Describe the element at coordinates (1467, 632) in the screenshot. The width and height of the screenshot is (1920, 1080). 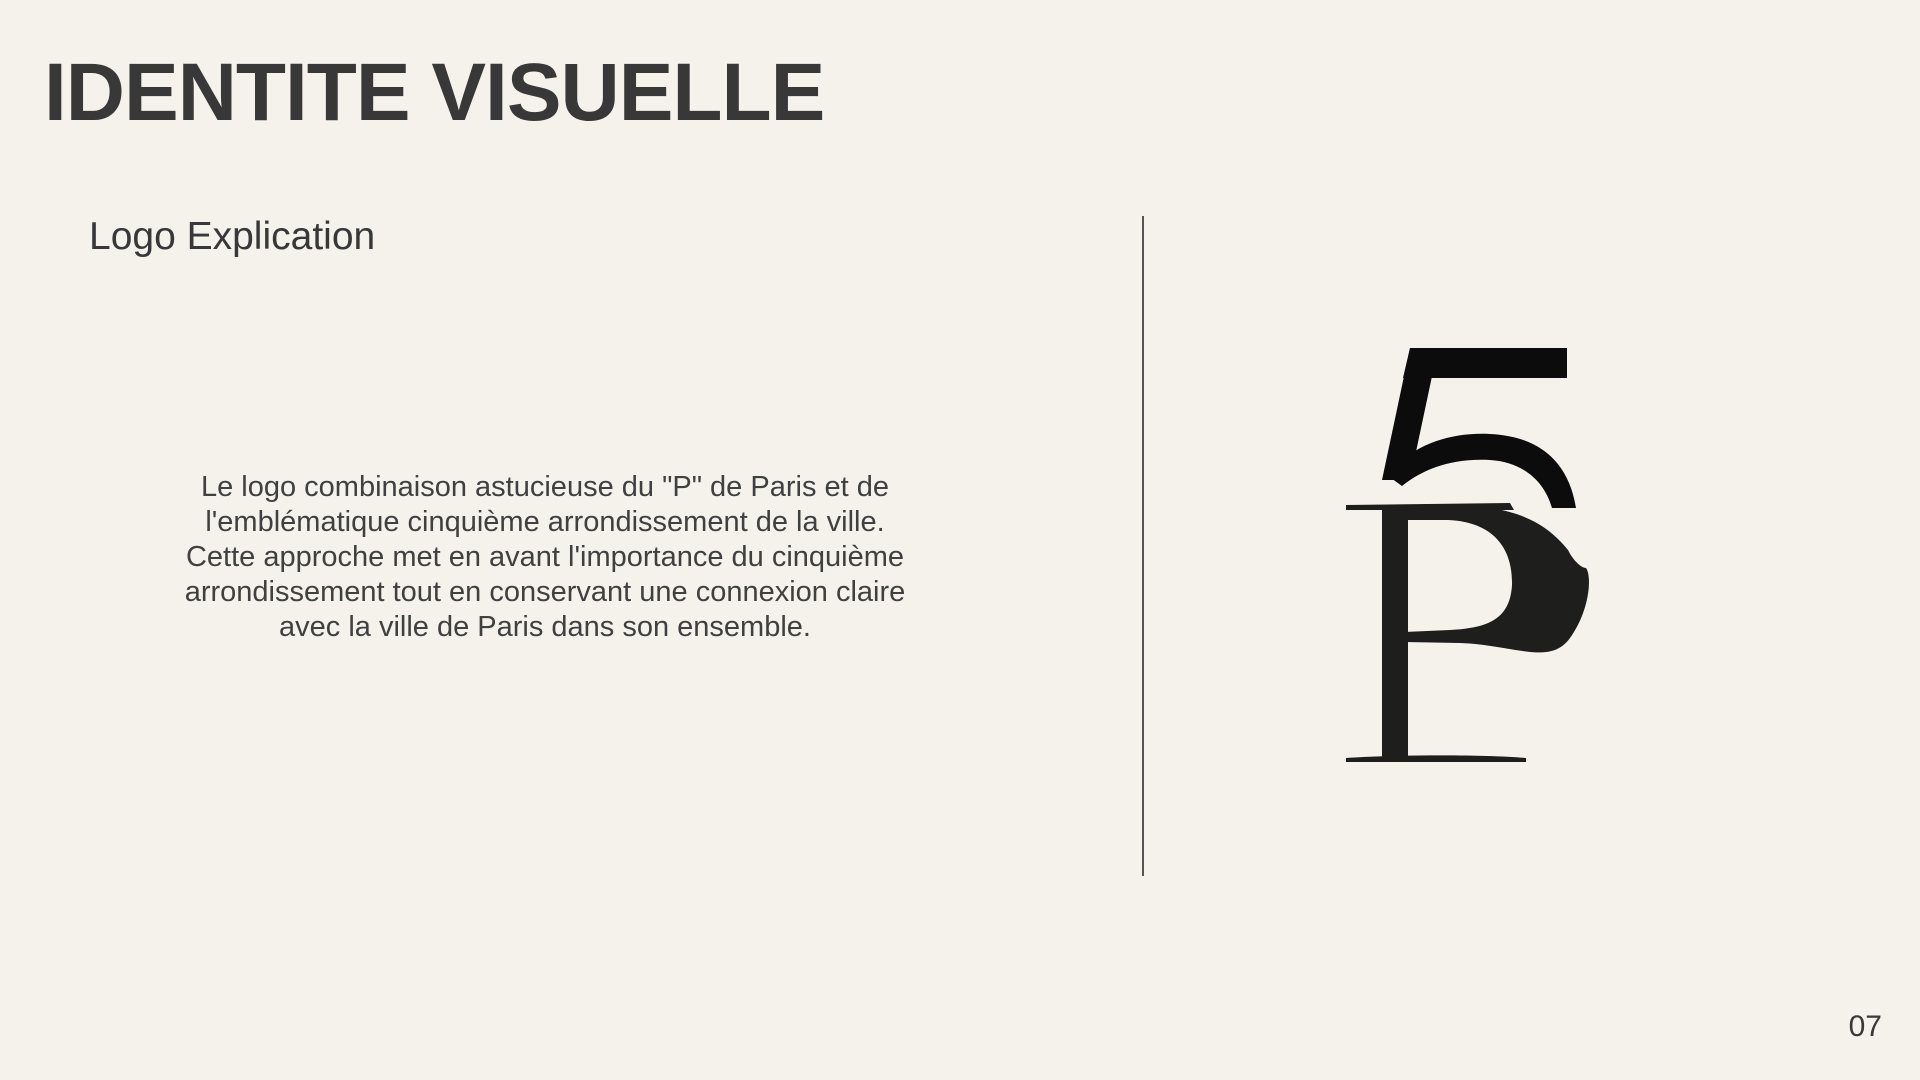
I see `letter-p-icon` at that location.